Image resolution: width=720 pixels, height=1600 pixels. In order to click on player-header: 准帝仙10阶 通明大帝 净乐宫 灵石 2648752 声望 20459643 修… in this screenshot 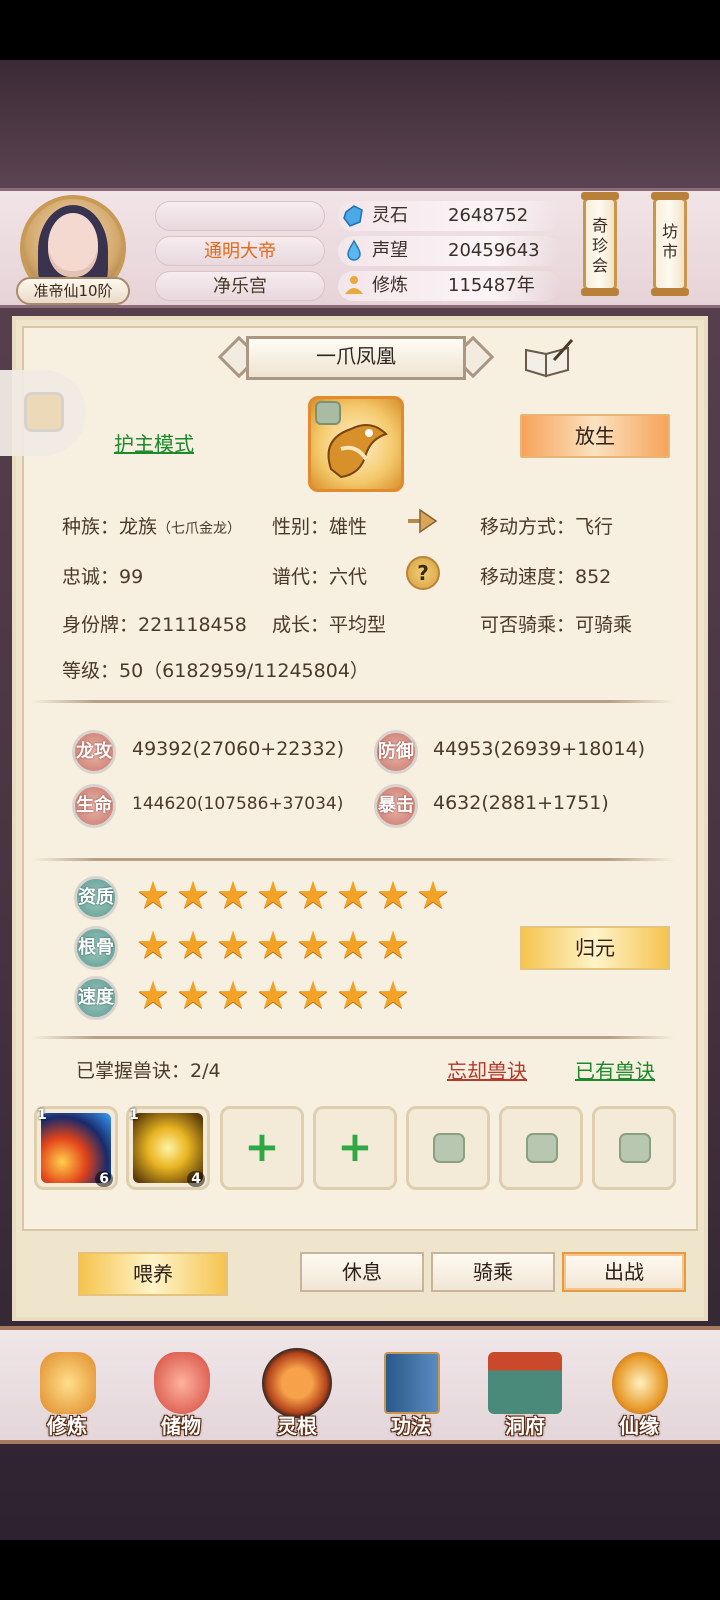, I will do `click(360, 248)`.